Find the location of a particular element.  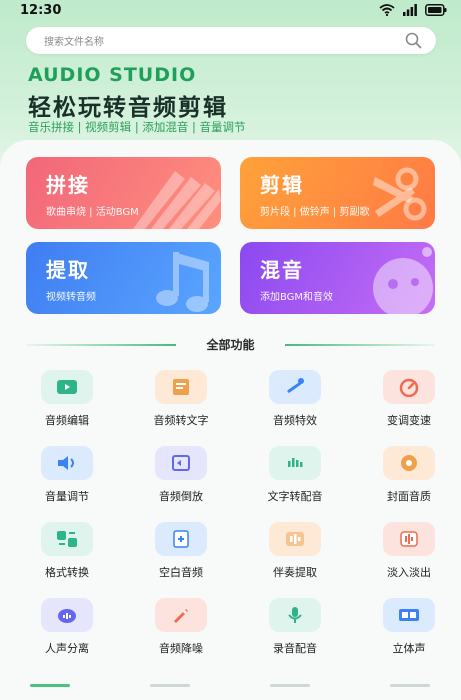

fade-wave-icon is located at coordinates (409, 539).